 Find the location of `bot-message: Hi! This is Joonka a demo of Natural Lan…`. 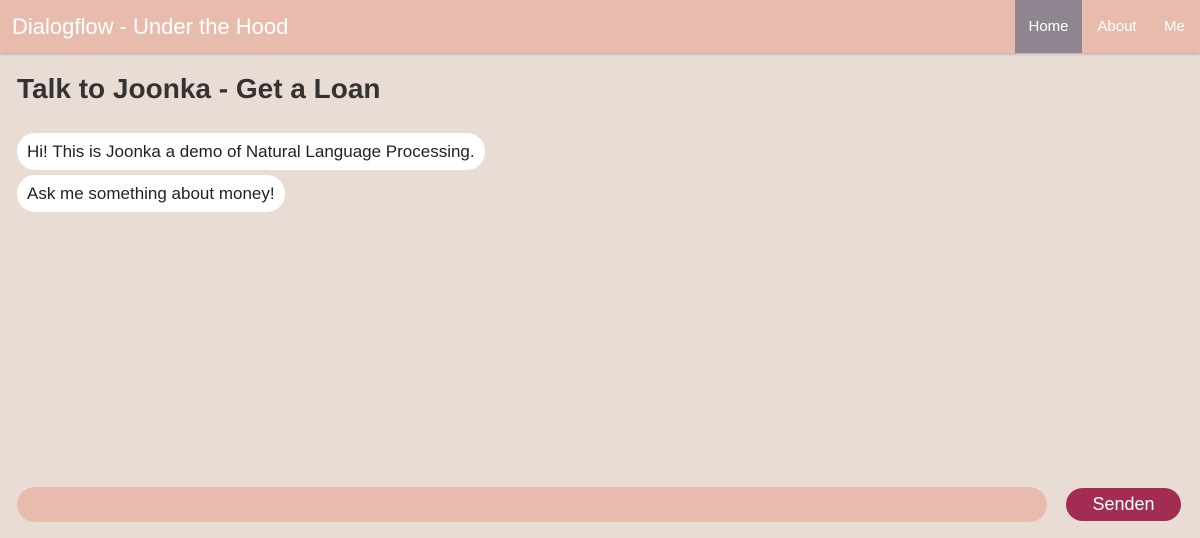

bot-message: Hi! This is Joonka a demo of Natural Lan… is located at coordinates (251, 151).